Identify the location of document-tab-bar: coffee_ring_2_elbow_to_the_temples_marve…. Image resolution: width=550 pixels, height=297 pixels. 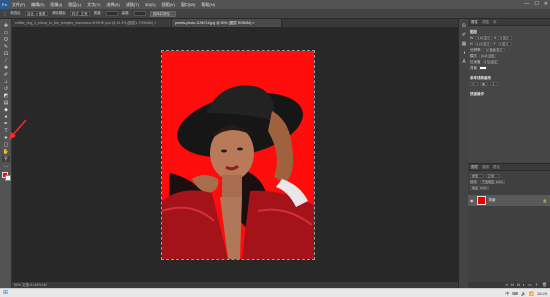
(235, 23).